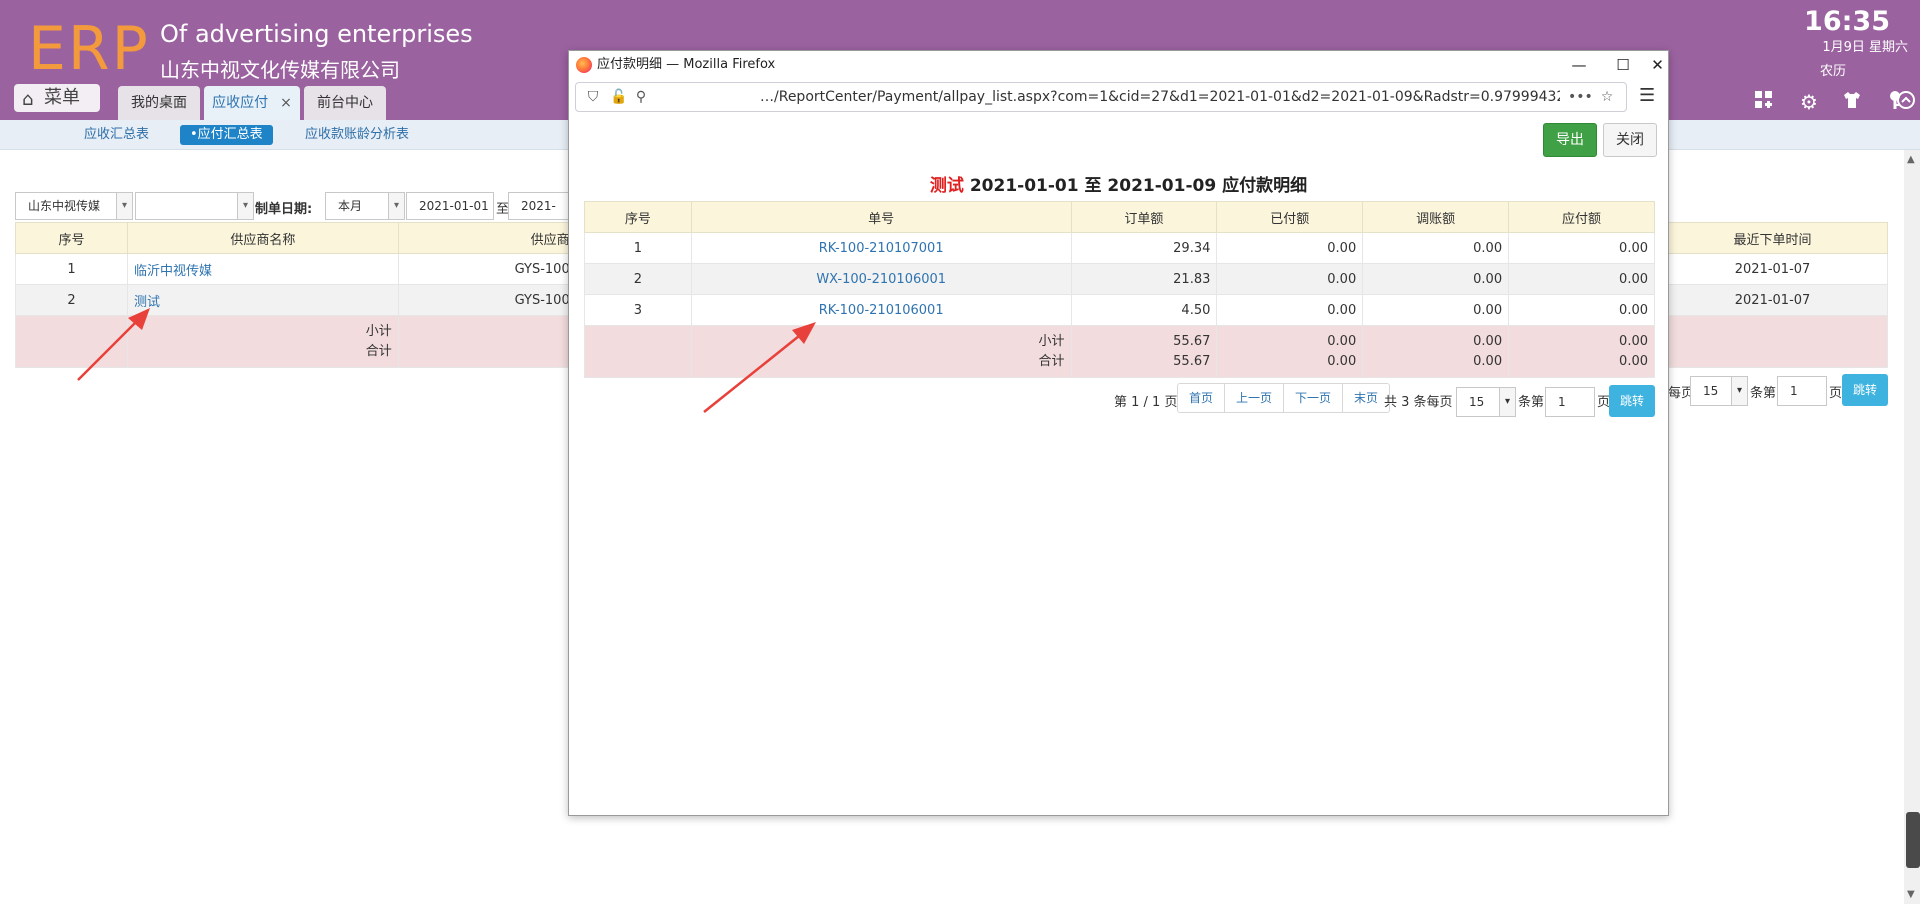  I want to click on clock: 16:35, so click(1847, 21).